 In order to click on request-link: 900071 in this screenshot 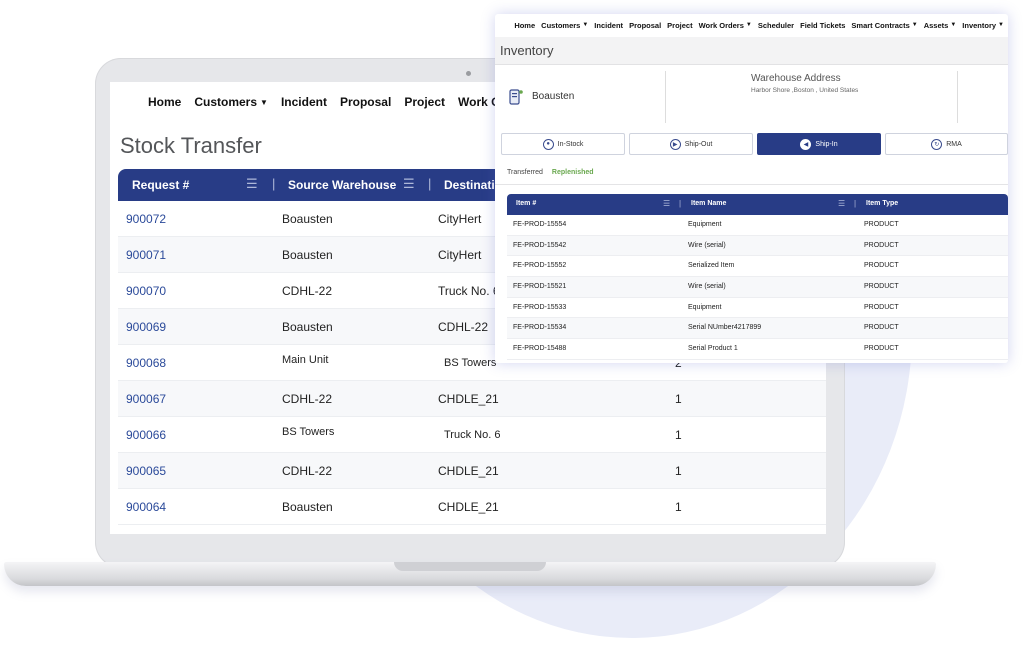, I will do `click(146, 255)`.